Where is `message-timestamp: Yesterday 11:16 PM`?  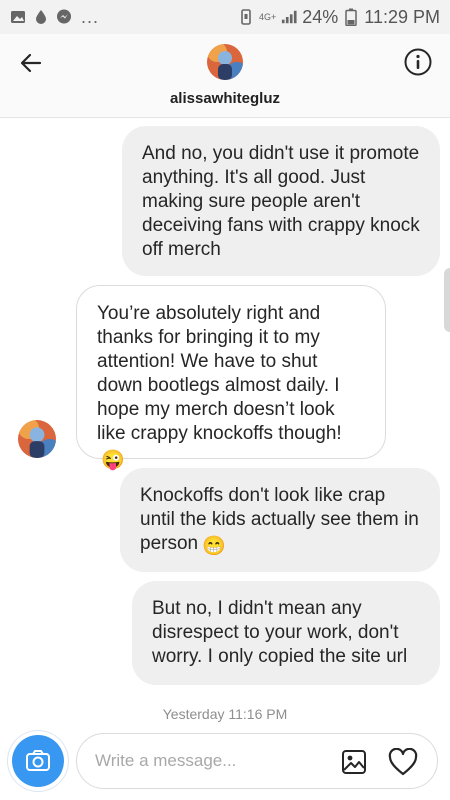 message-timestamp: Yesterday 11:16 PM is located at coordinates (225, 714).